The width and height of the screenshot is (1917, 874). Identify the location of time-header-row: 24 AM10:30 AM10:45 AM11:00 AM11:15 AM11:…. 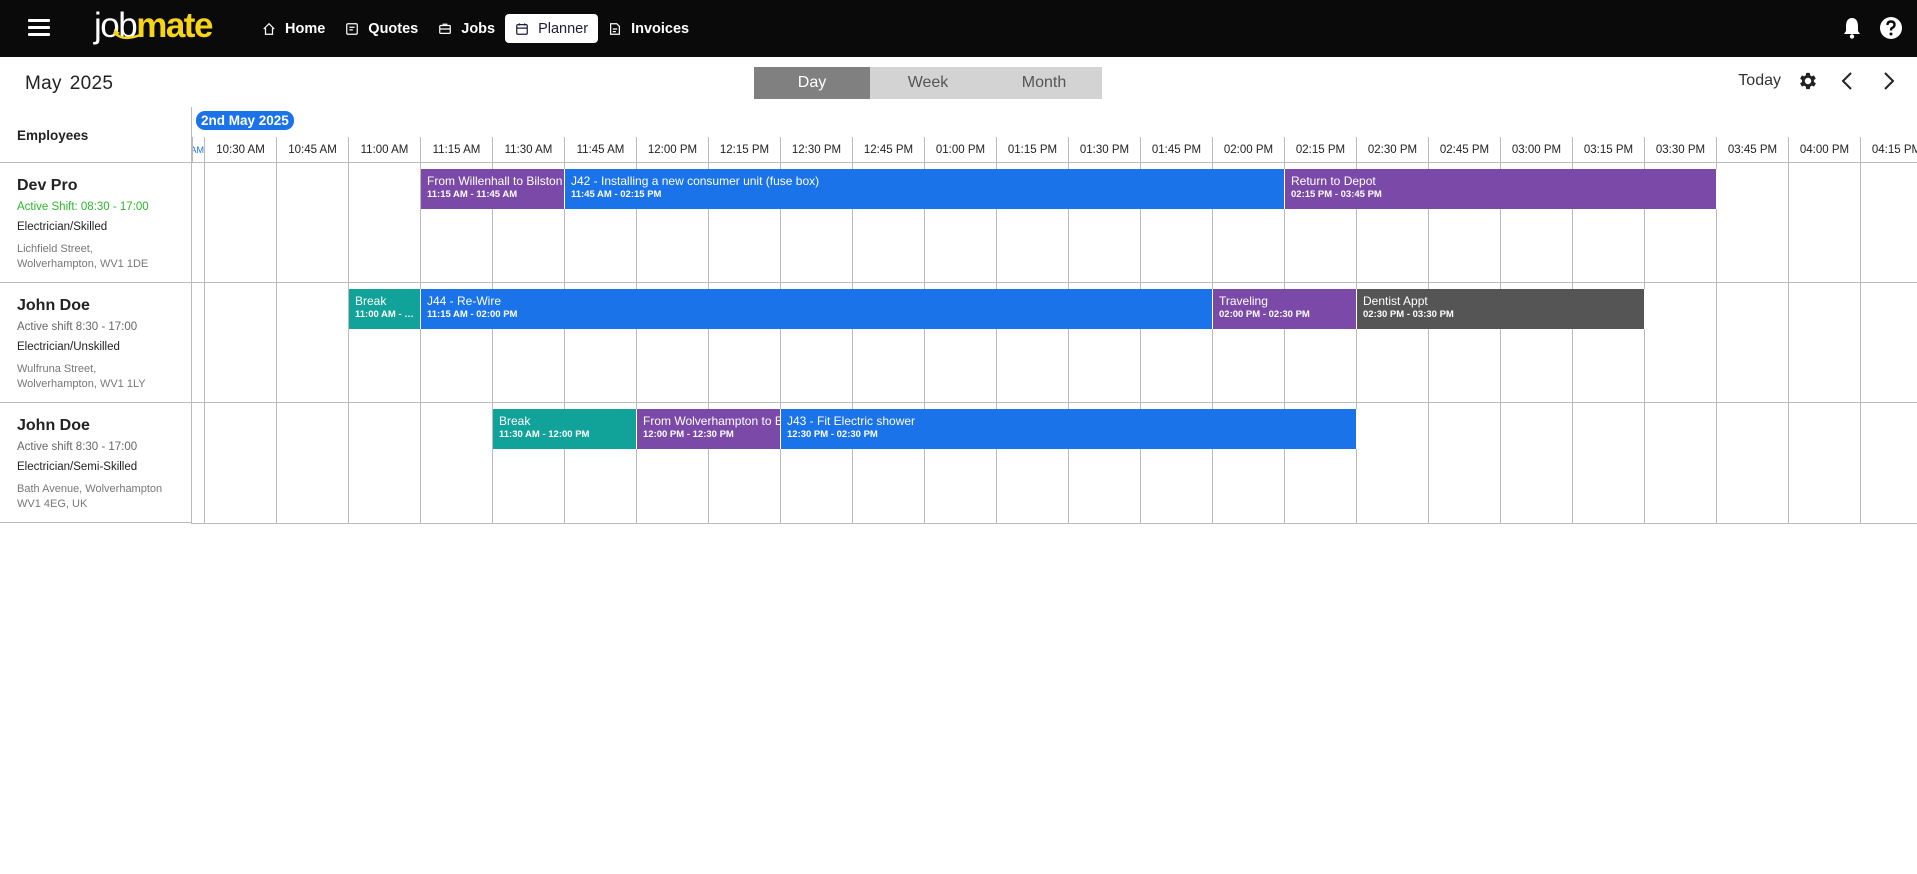
(1054, 150).